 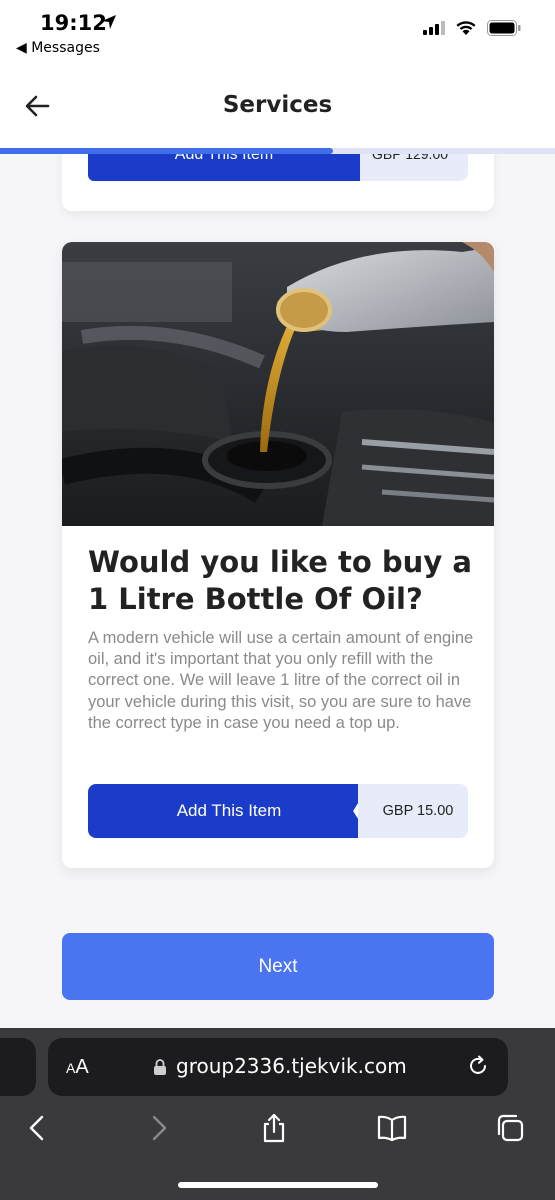 I want to click on previous-price-tag: GBP 129.00, so click(x=414, y=167).